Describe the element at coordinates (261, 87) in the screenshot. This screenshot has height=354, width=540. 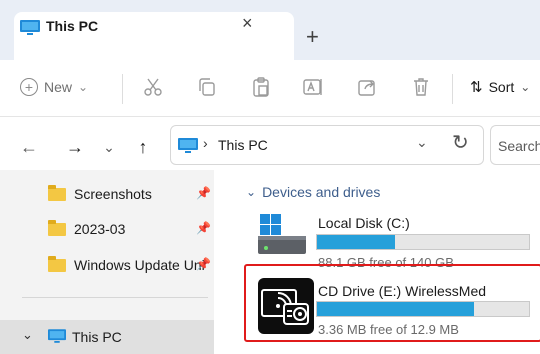
I see `paste-icon` at that location.